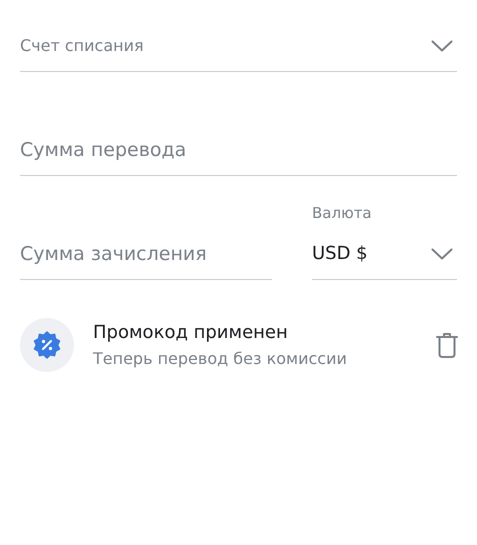 This screenshot has width=477, height=545. What do you see at coordinates (447, 345) in the screenshot?
I see `trash-icon` at bounding box center [447, 345].